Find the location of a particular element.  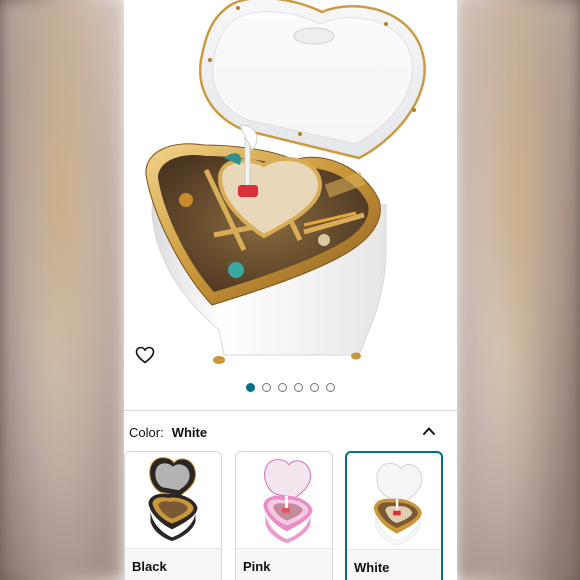

swatch-white: White is located at coordinates (394, 515).